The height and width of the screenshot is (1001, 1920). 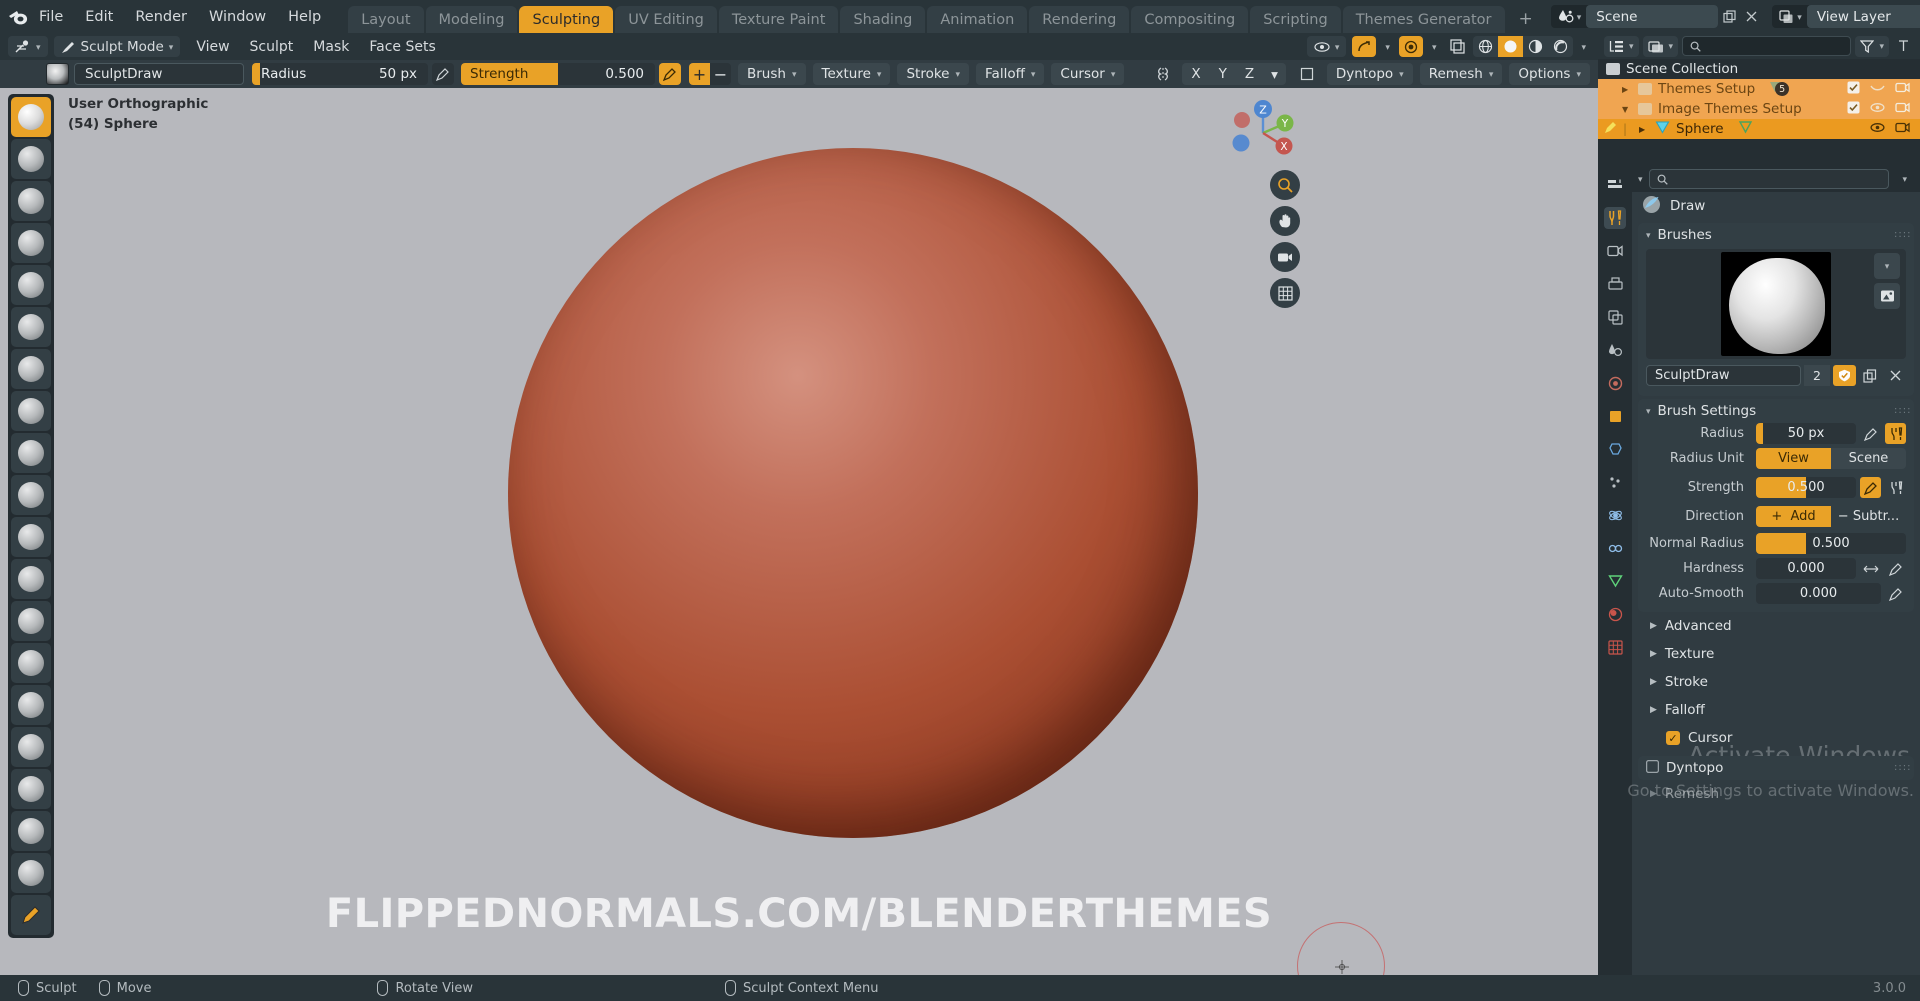 I want to click on tab-object-properties, so click(x=1615, y=416).